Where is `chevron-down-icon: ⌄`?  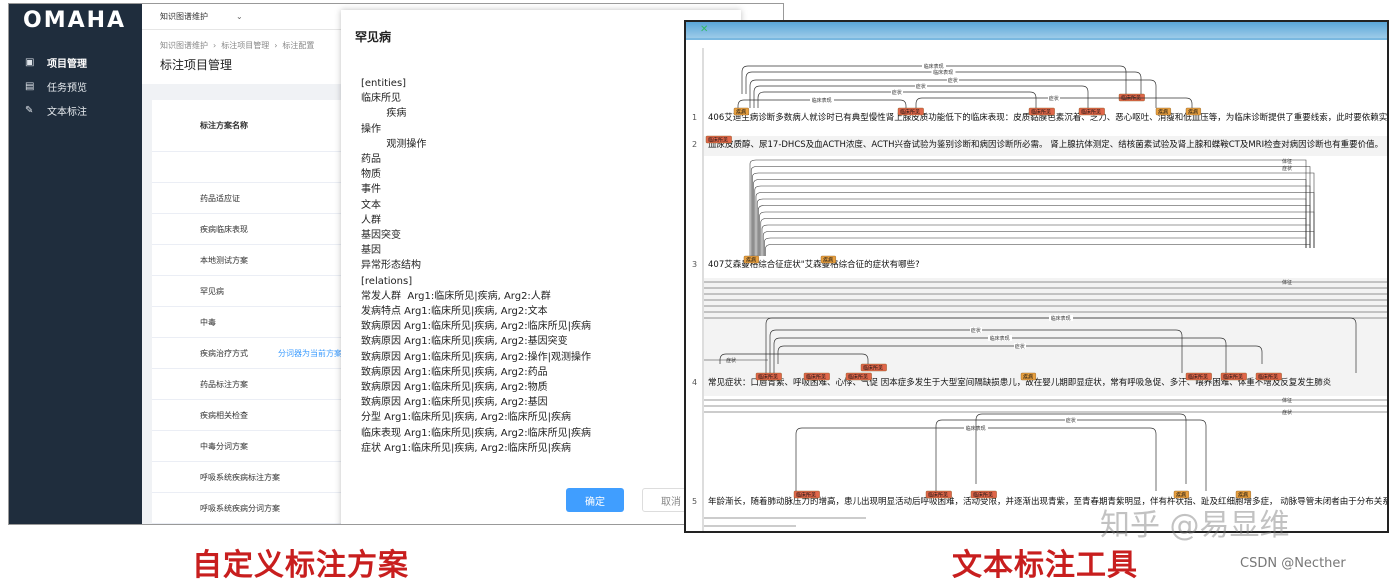
chevron-down-icon: ⌄ is located at coordinates (239, 16).